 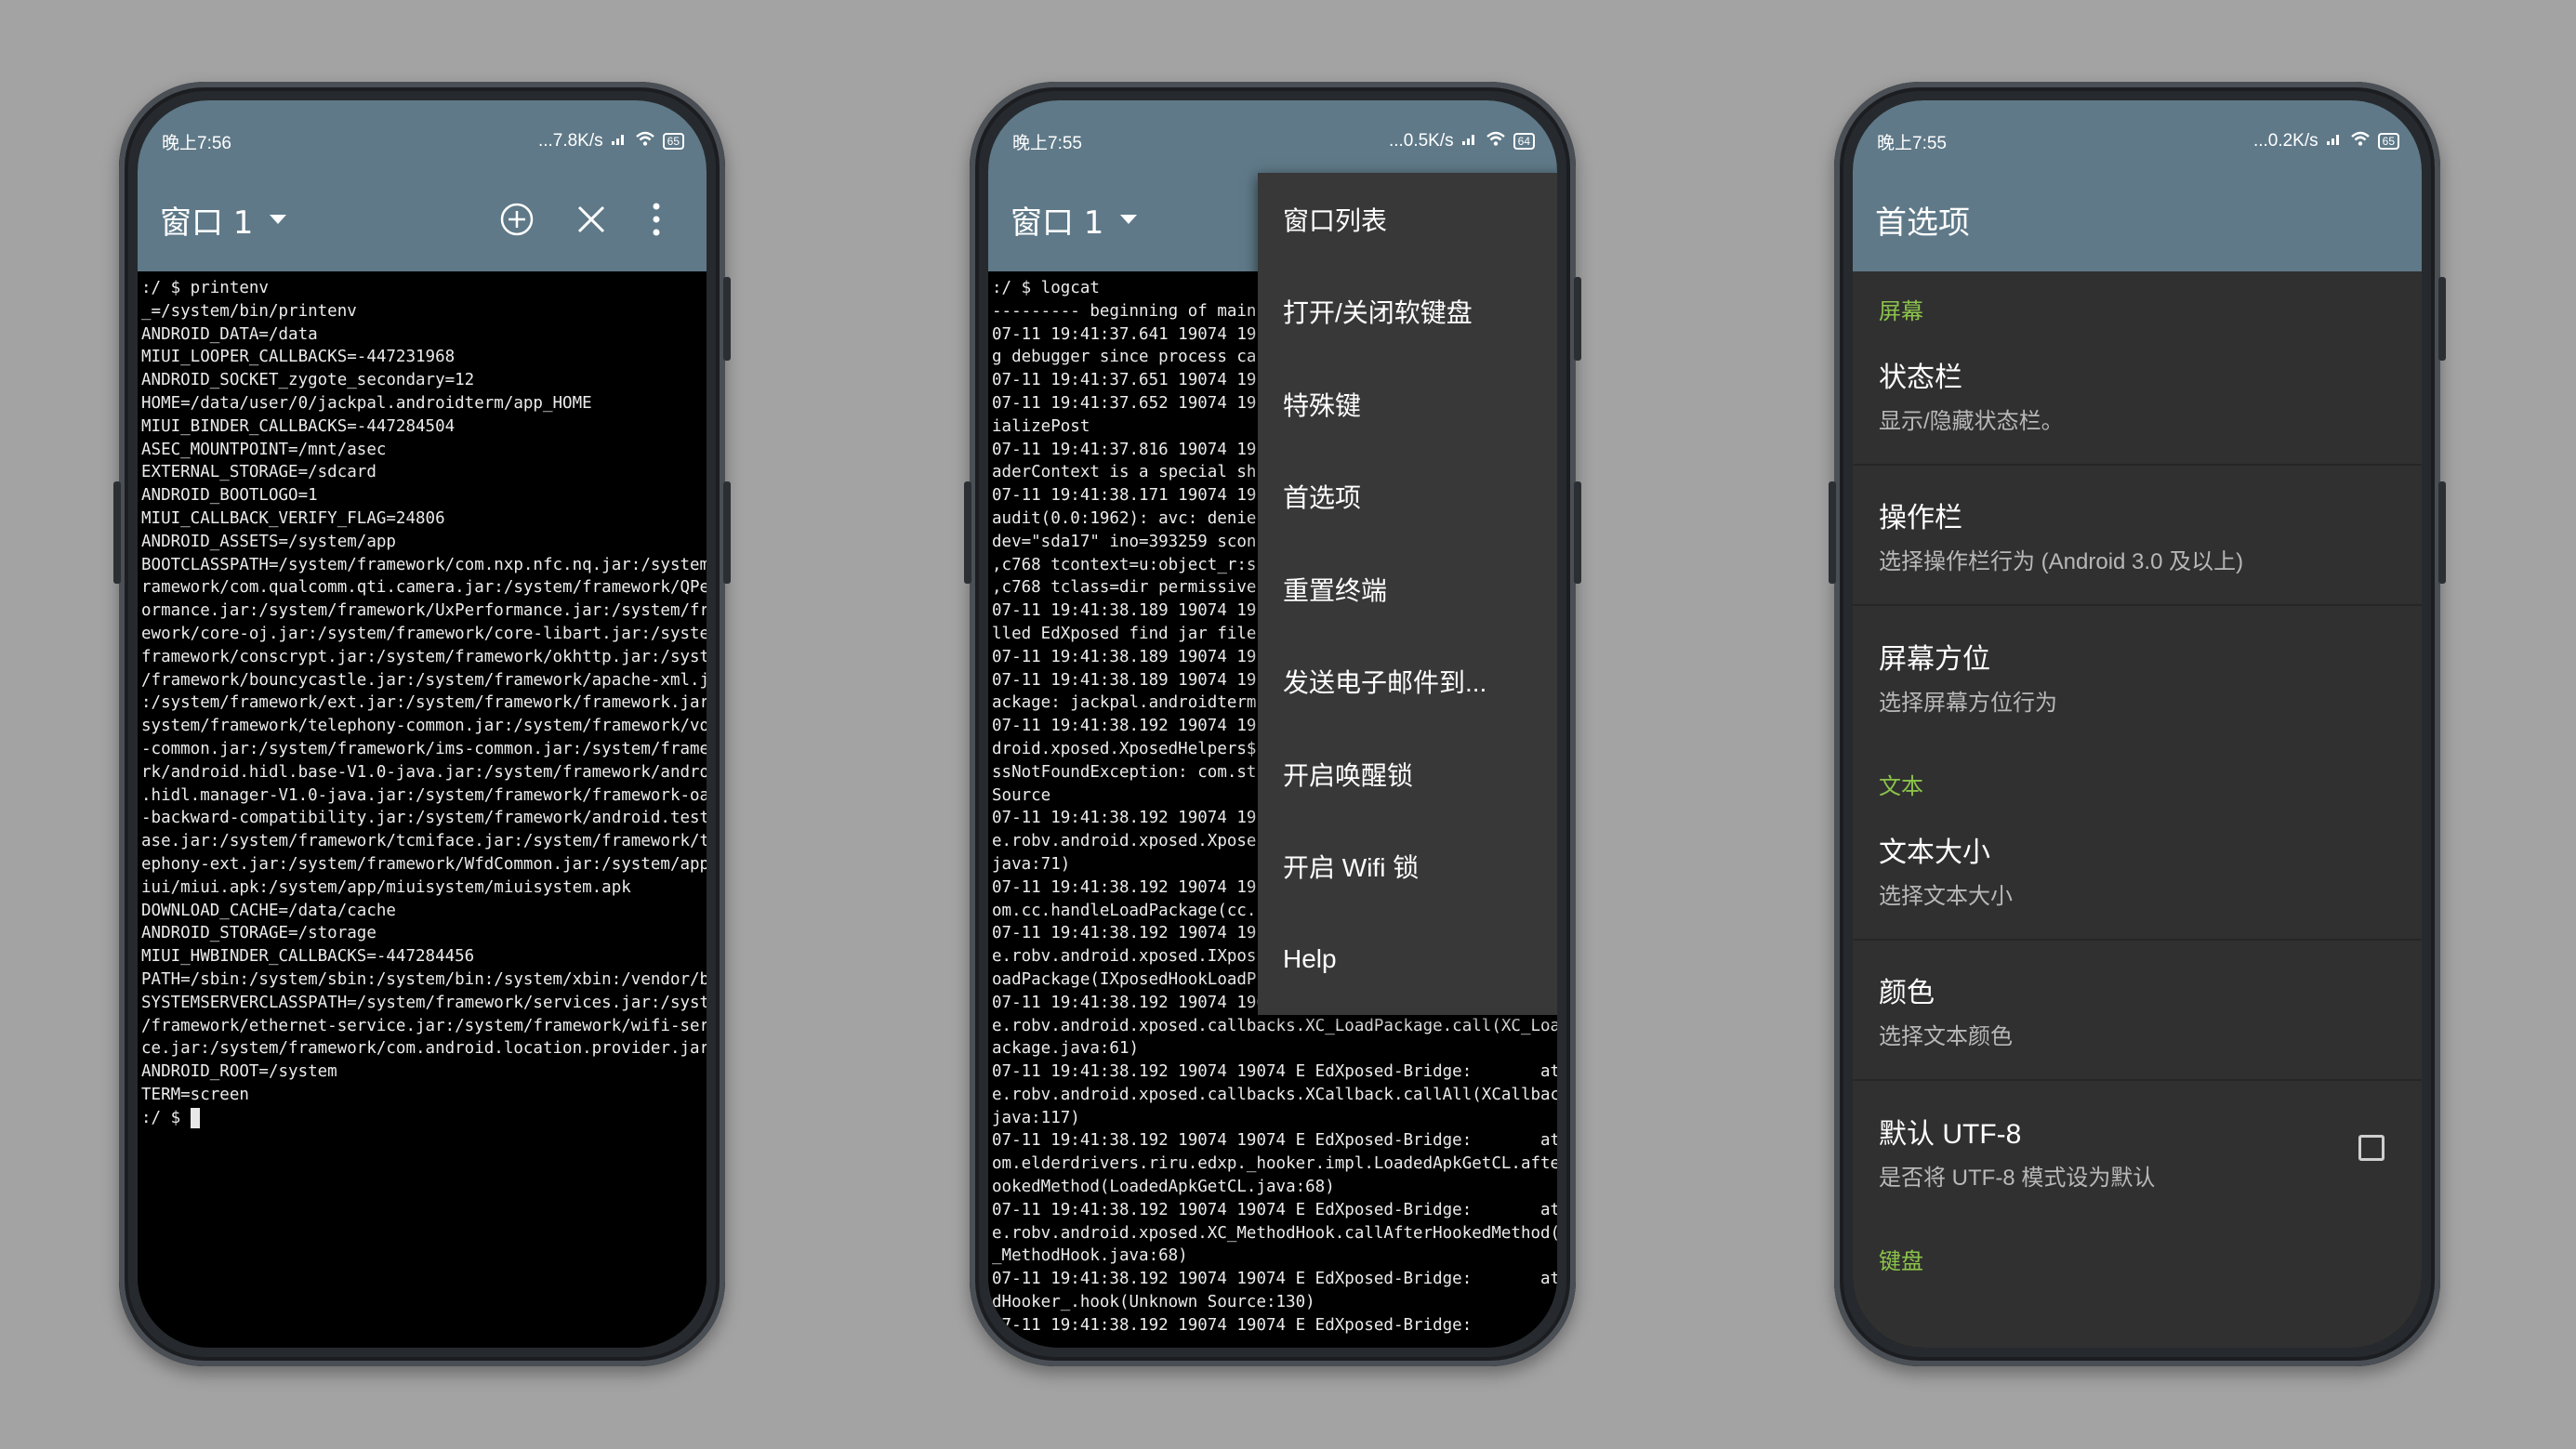 I want to click on status-bar: 晚上7:55 ...0.5K/s 64, so click(x=1272, y=133).